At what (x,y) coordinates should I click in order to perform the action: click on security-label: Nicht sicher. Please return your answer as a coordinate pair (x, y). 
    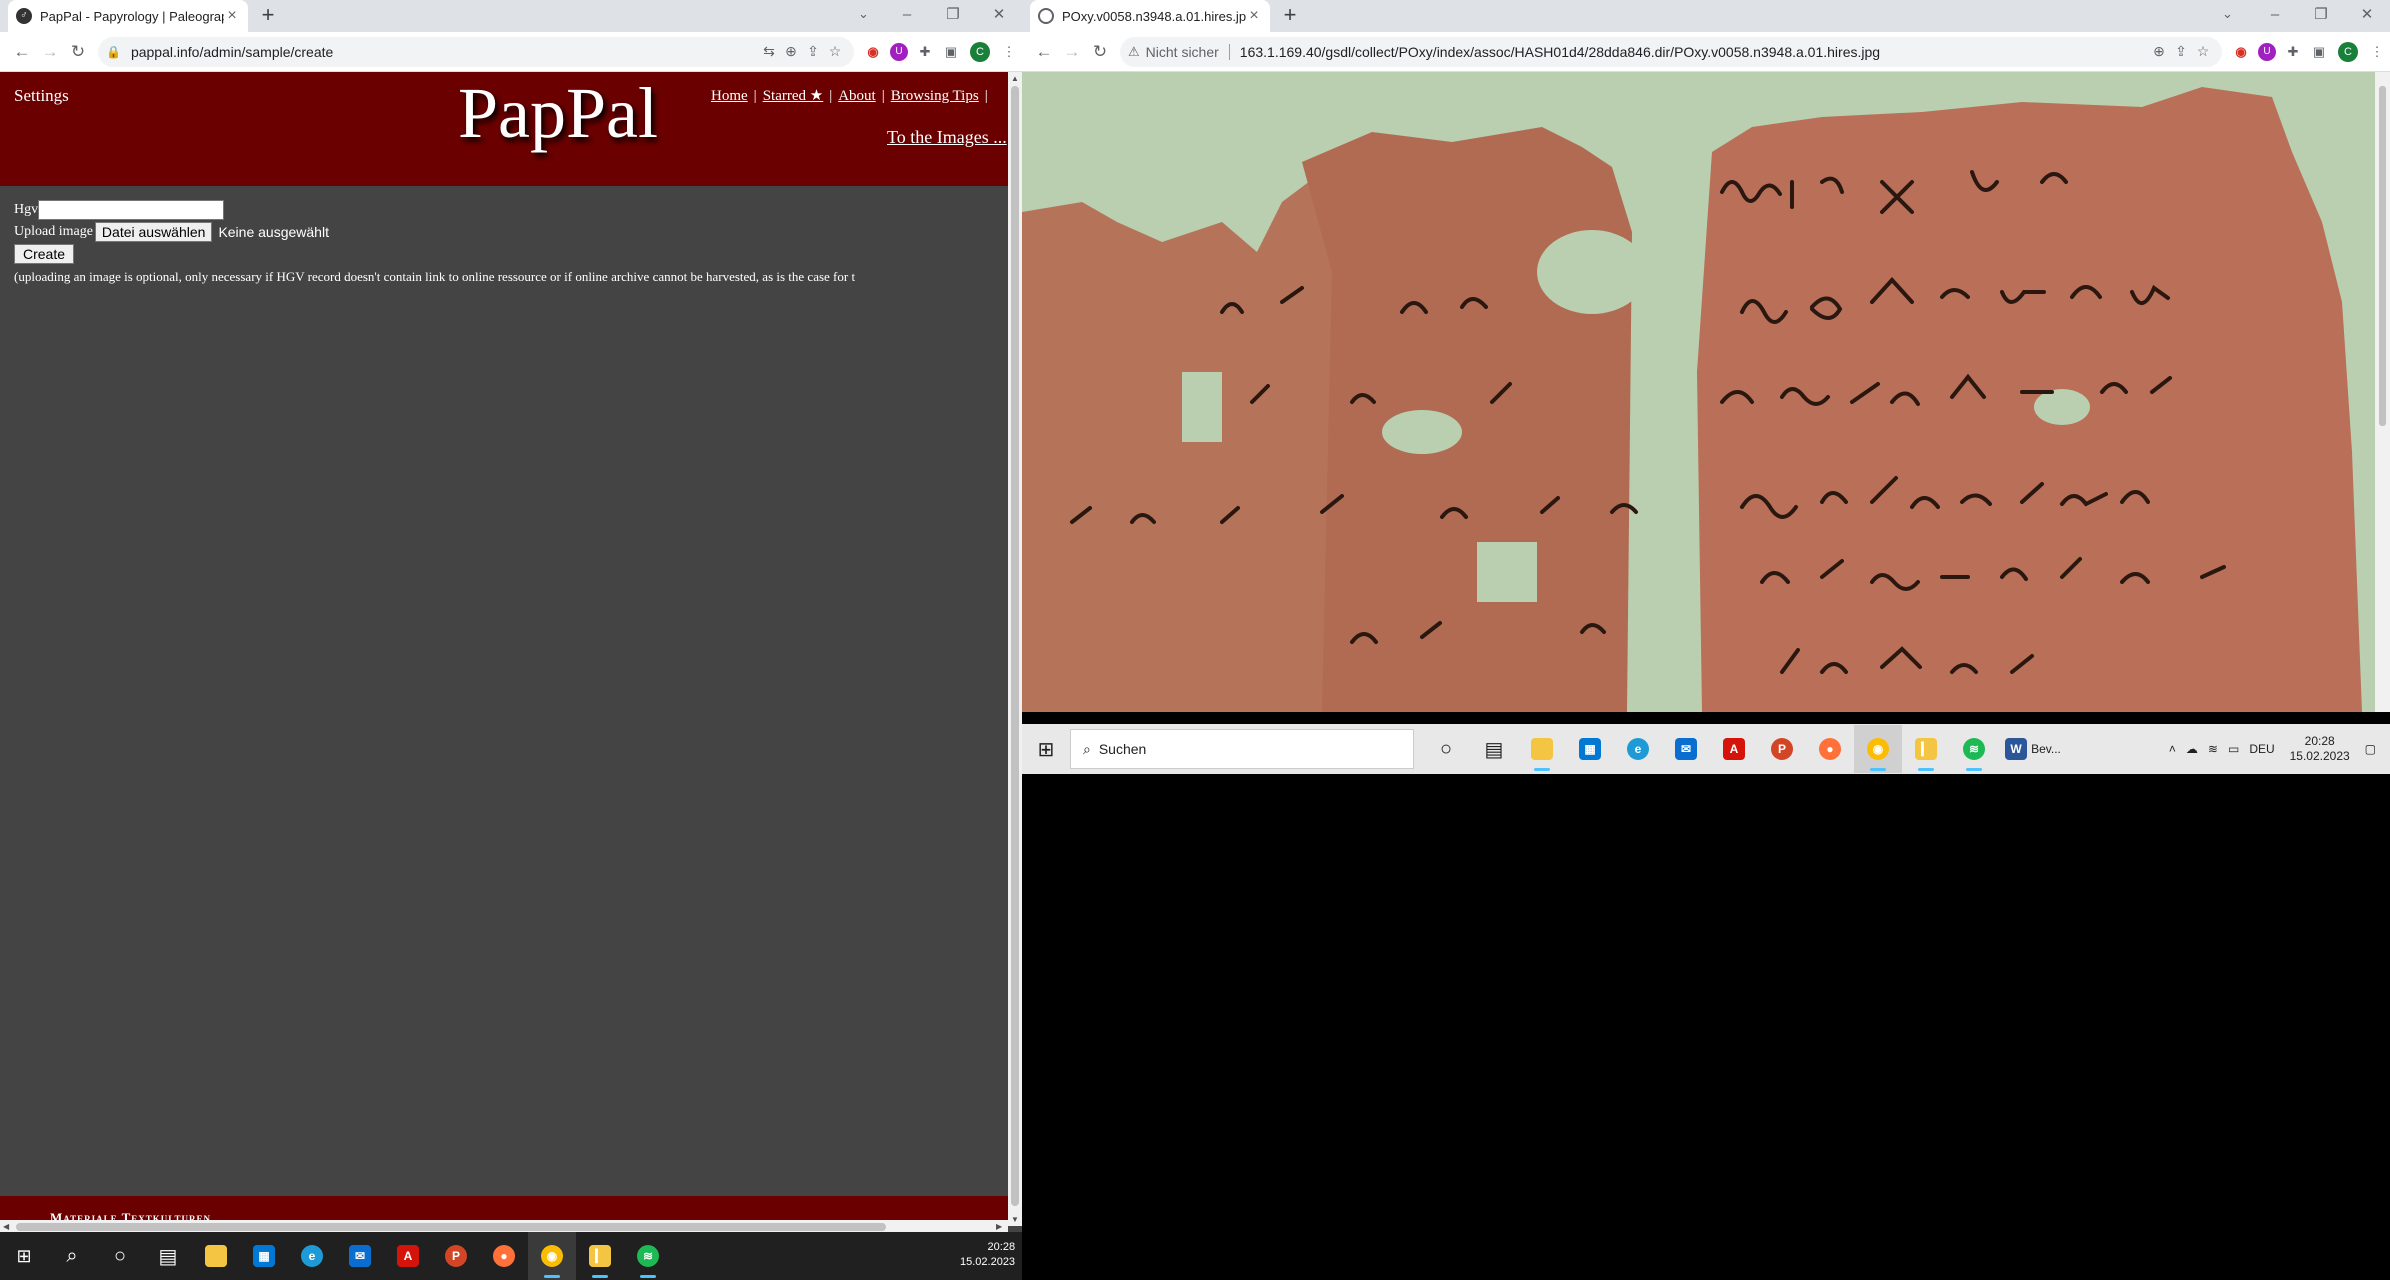
    Looking at the image, I should click on (1182, 52).